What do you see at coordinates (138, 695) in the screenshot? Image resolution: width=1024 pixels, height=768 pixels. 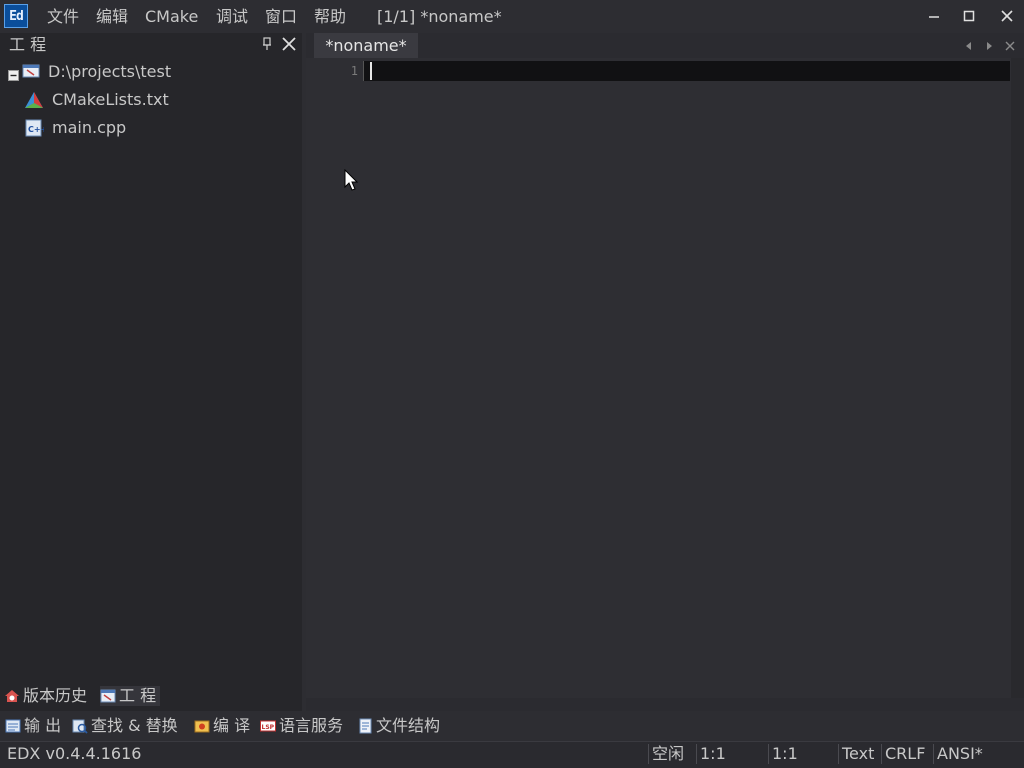 I see `tab-project-label: 工 程` at bounding box center [138, 695].